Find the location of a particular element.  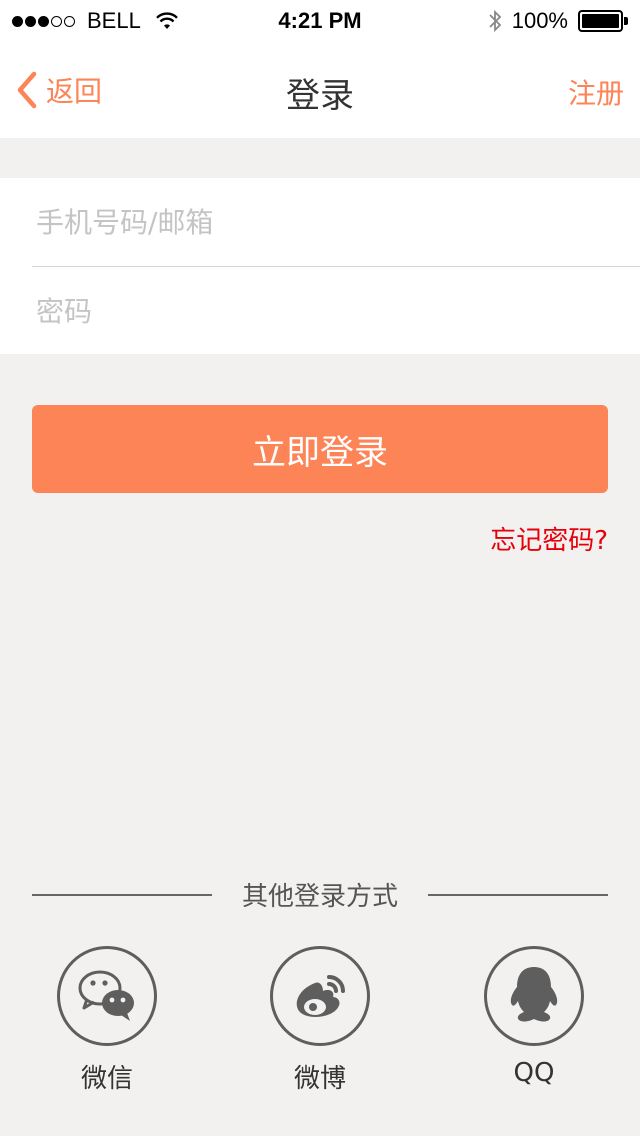

battery-icon is located at coordinates (603, 21).